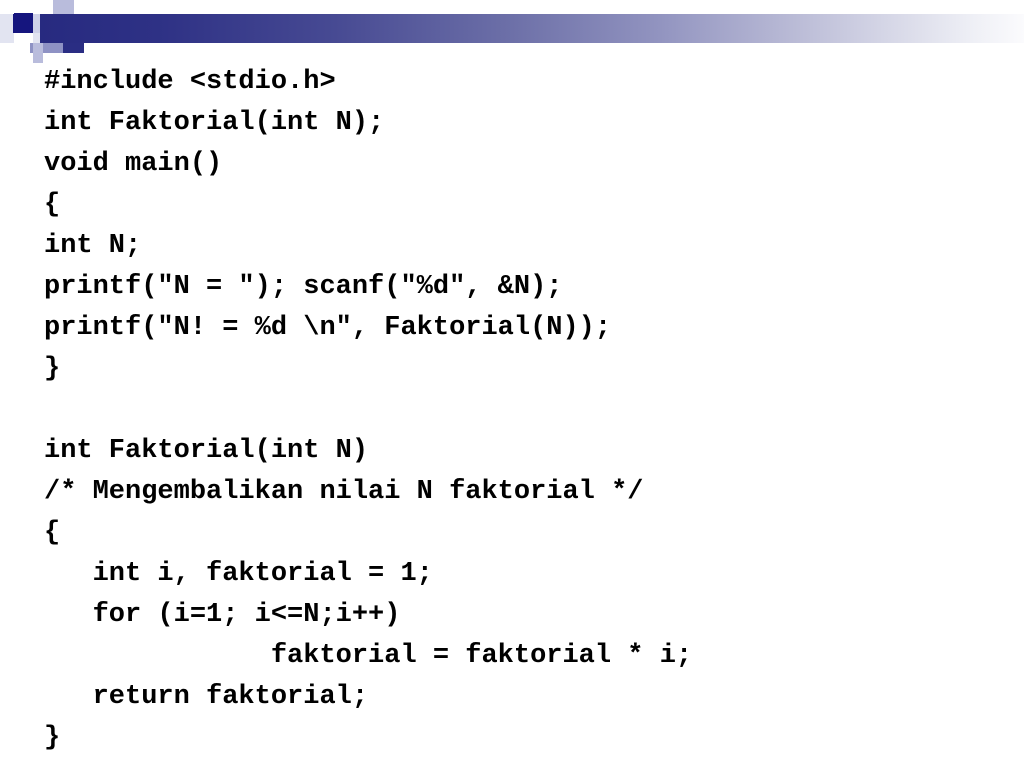 Image resolution: width=1024 pixels, height=768 pixels. Describe the element at coordinates (7, 7) in the screenshot. I see `decoration-gap-a` at that location.